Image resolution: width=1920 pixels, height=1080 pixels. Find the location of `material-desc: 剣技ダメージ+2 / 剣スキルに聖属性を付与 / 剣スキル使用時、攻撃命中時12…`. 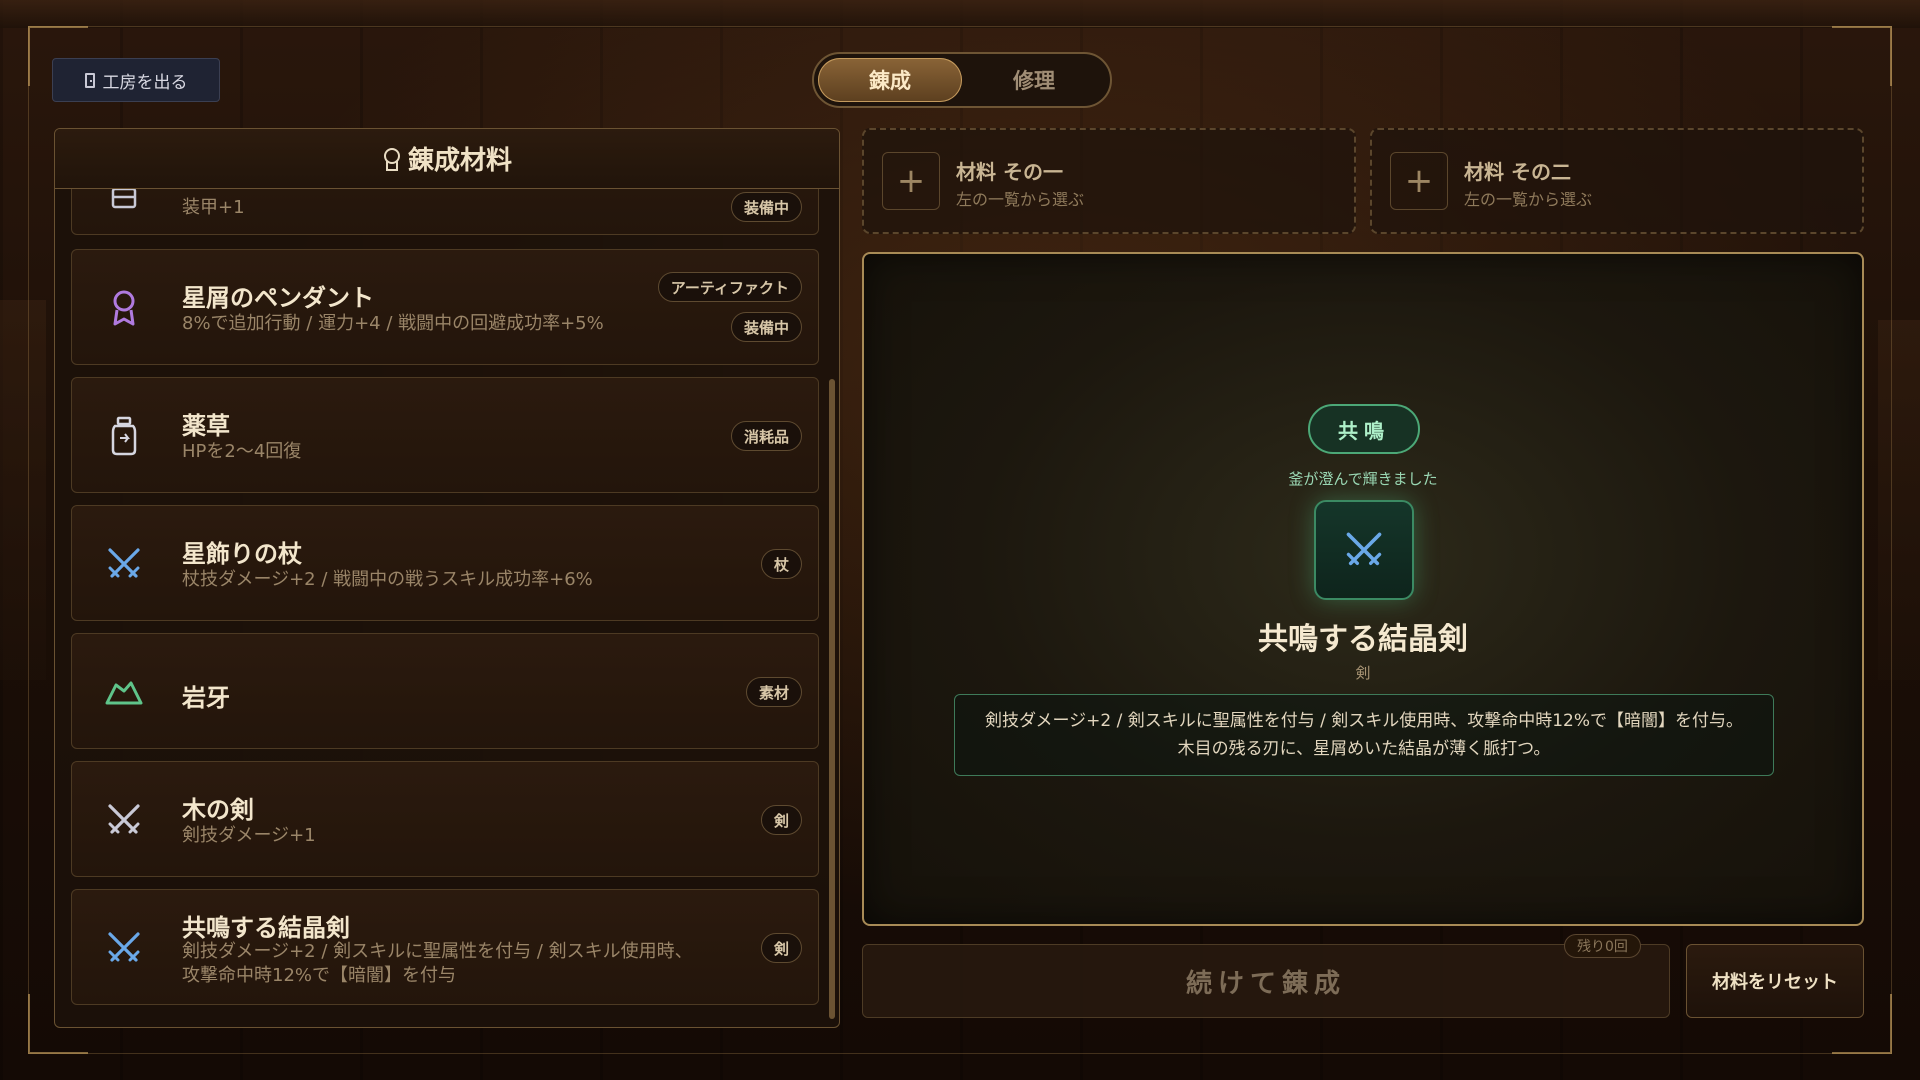

material-desc: 剣技ダメージ+2 / 剣スキルに聖属性を付与 / 剣スキル使用時、攻撃命中時12… is located at coordinates (437, 963).